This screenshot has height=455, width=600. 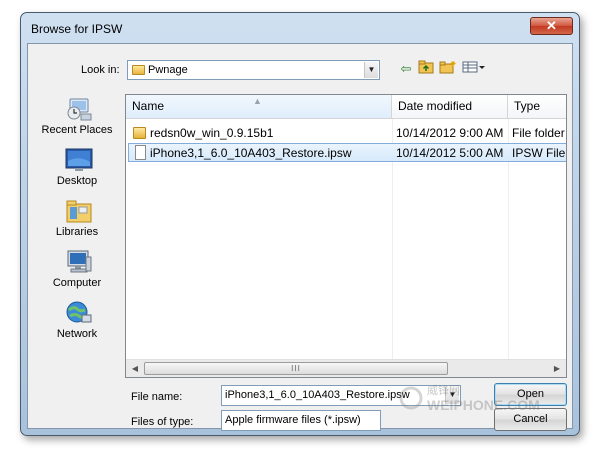 I want to click on view-menu-icon, so click(x=474, y=69).